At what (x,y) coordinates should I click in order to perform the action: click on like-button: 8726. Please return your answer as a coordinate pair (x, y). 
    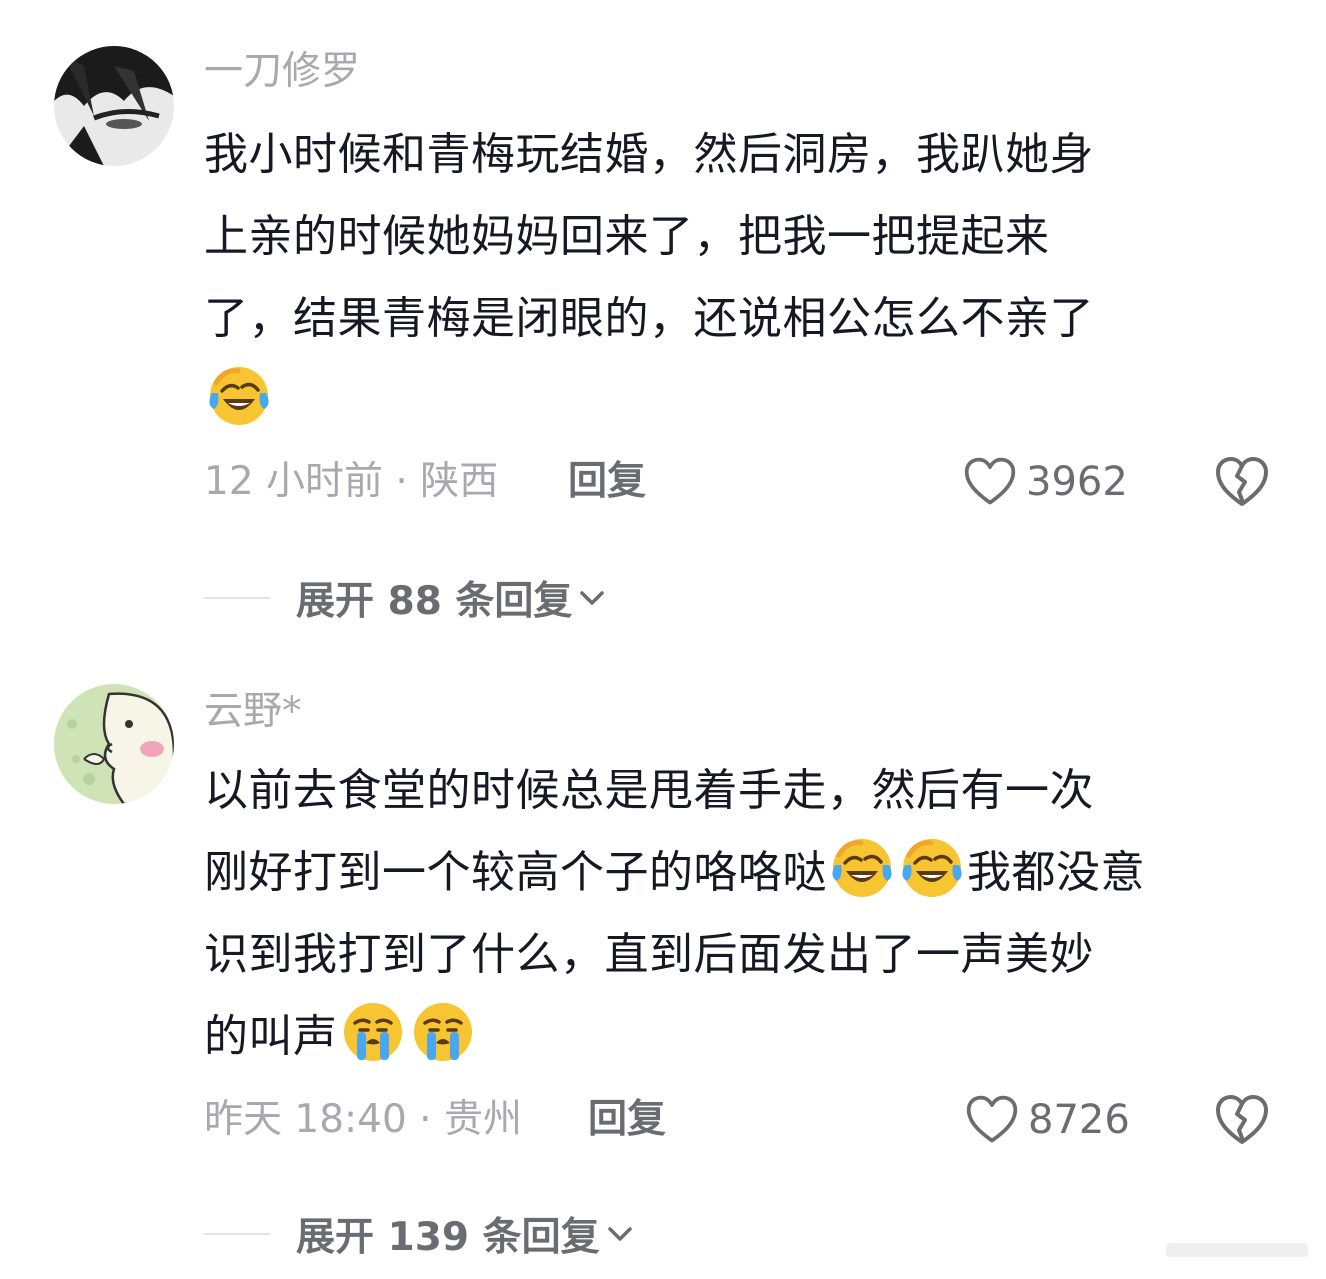
    Looking at the image, I should click on (1047, 1120).